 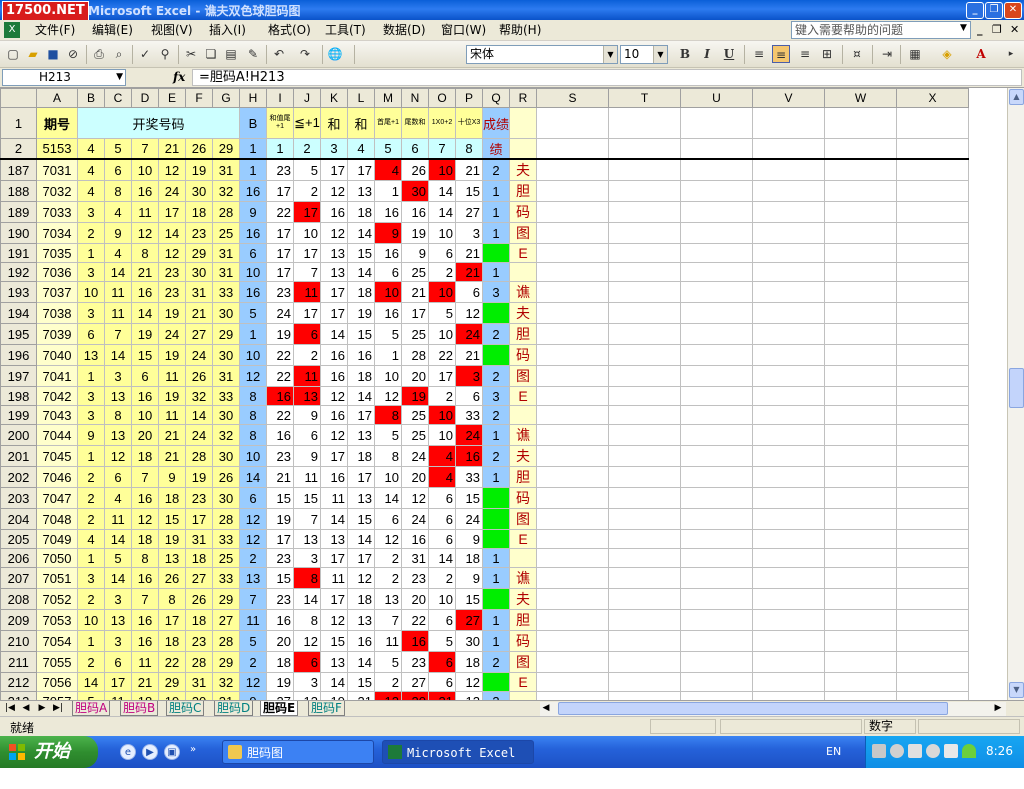 I want to click on cell-draw-number: 16, so click(x=145, y=292).